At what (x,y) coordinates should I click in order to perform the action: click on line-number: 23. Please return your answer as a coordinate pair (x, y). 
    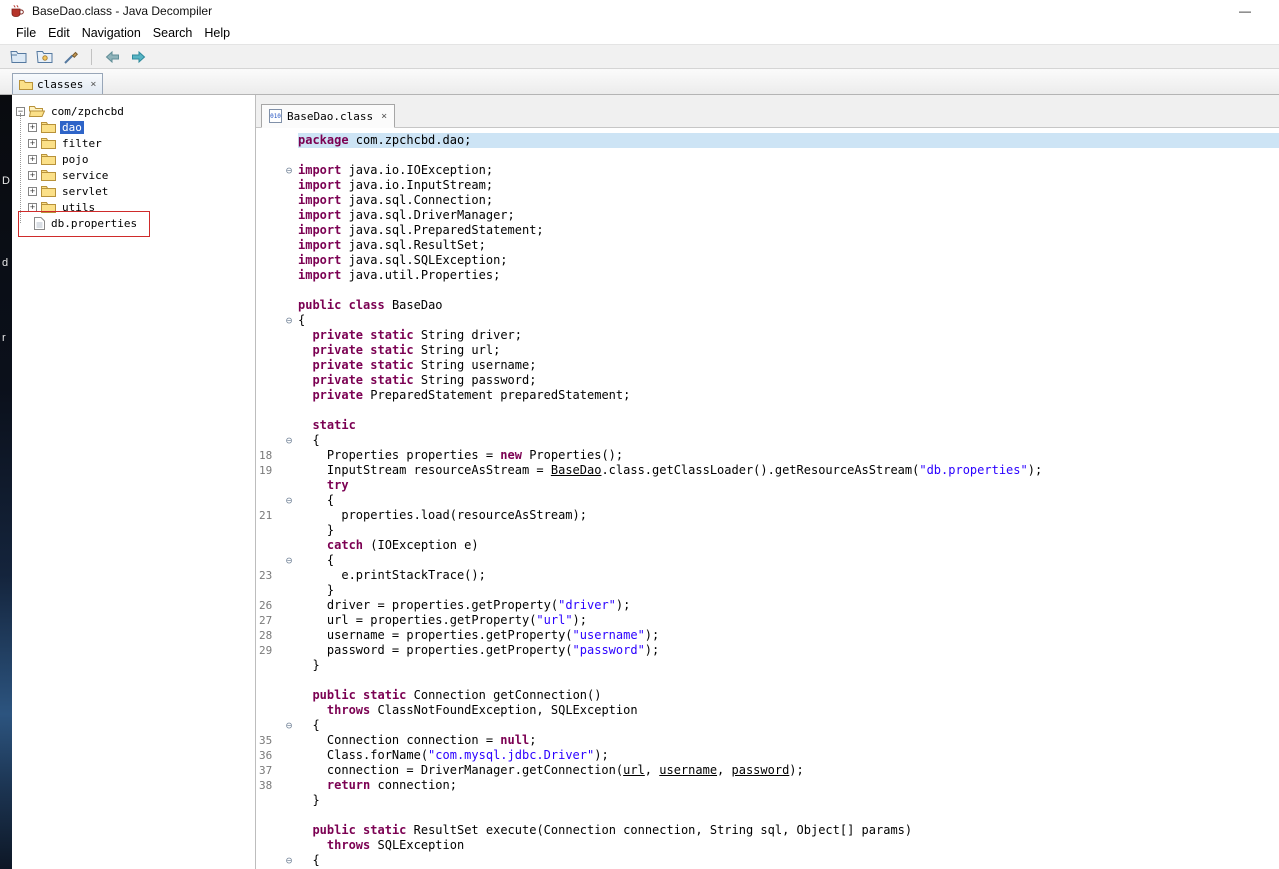
    Looking at the image, I should click on (266, 575).